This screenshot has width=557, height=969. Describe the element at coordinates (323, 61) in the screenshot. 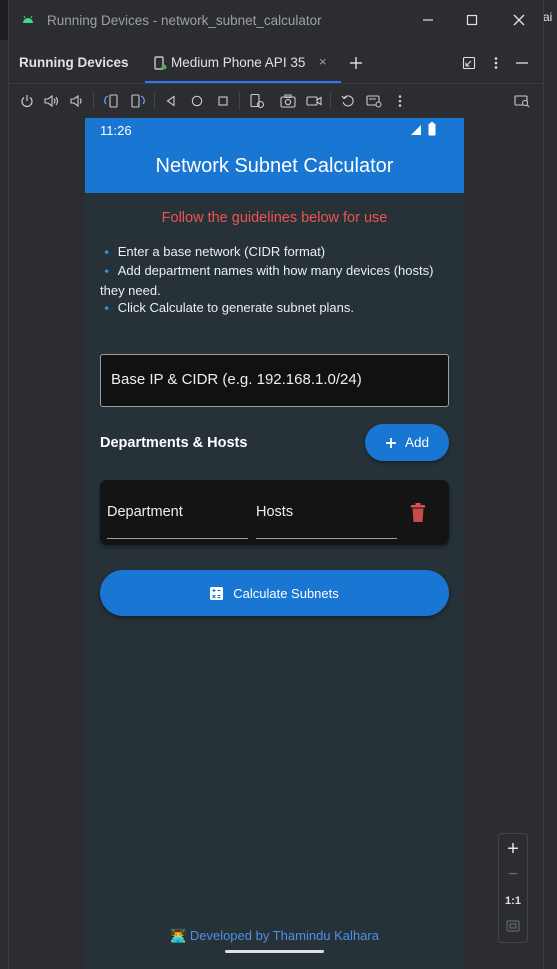

I see `tab-close-icon: ×` at that location.